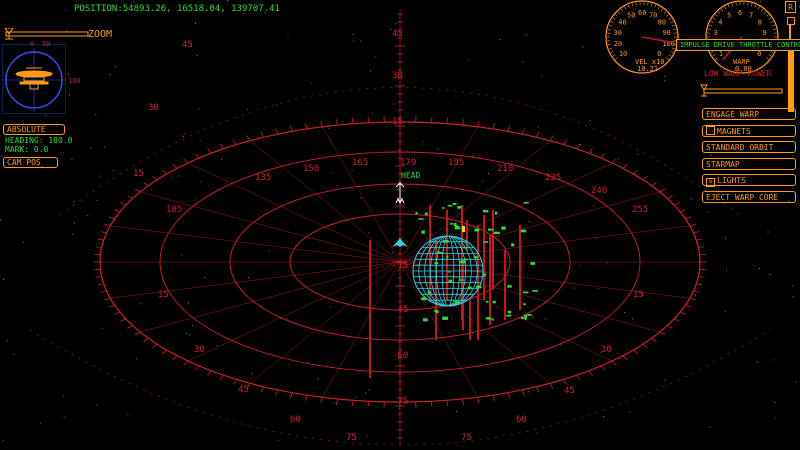  What do you see at coordinates (659, 54) in the screenshot?
I see `impulse-tick-label: 0` at bounding box center [659, 54].